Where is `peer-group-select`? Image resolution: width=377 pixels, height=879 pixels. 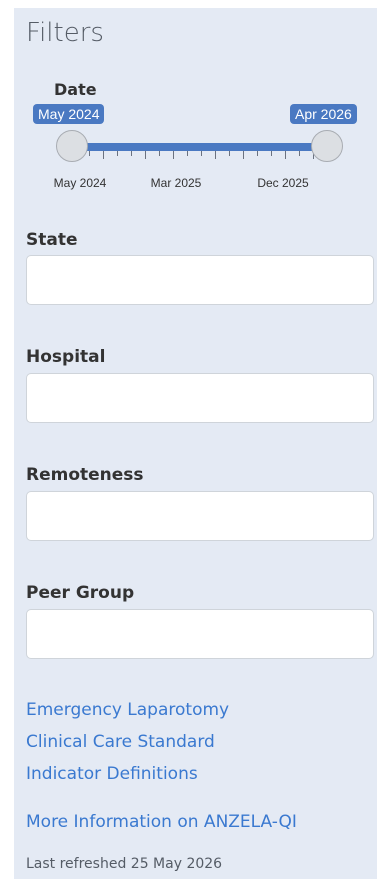
peer-group-select is located at coordinates (200, 634).